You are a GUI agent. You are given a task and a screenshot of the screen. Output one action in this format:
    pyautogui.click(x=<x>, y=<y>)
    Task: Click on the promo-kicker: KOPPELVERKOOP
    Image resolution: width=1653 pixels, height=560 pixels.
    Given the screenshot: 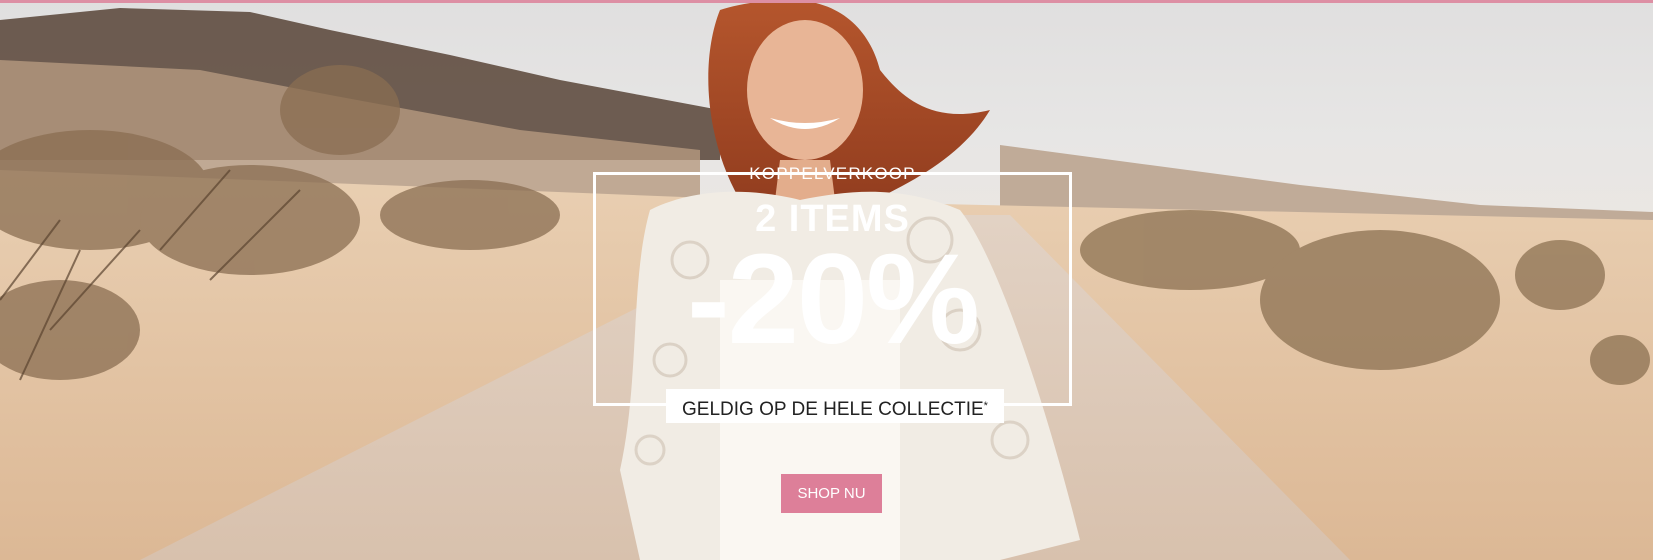 What is the action you would take?
    pyautogui.click(x=832, y=173)
    